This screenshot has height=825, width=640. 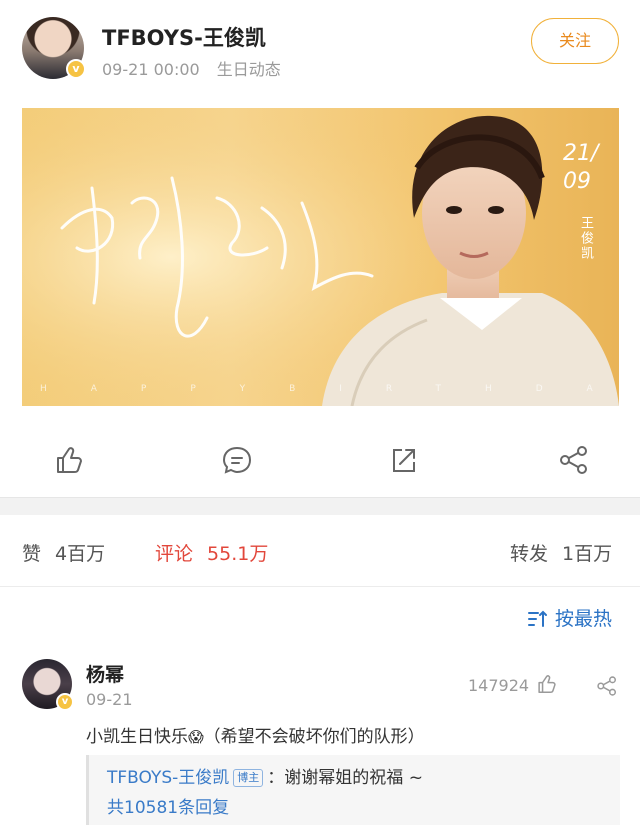 What do you see at coordinates (320, 506) in the screenshot?
I see `section-divider` at bounding box center [320, 506].